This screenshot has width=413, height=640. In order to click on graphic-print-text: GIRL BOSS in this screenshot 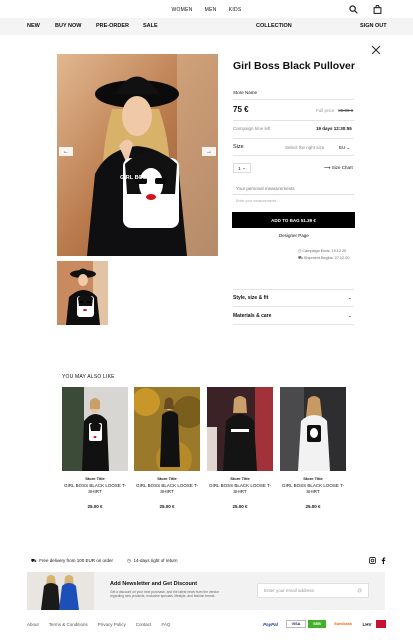, I will do `click(135, 178)`.